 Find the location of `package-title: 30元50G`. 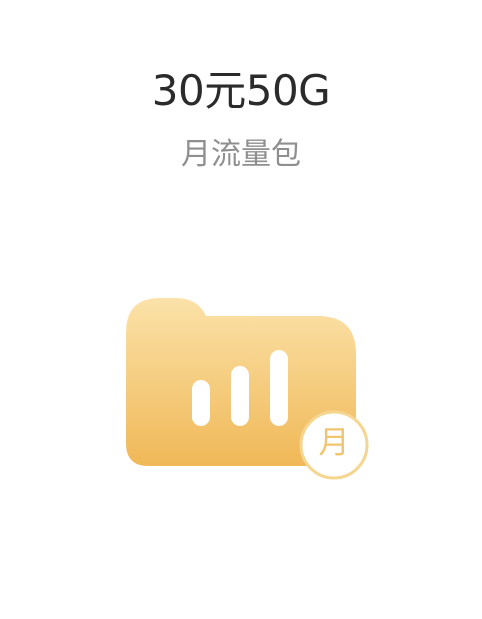

package-title: 30元50G is located at coordinates (241, 90).